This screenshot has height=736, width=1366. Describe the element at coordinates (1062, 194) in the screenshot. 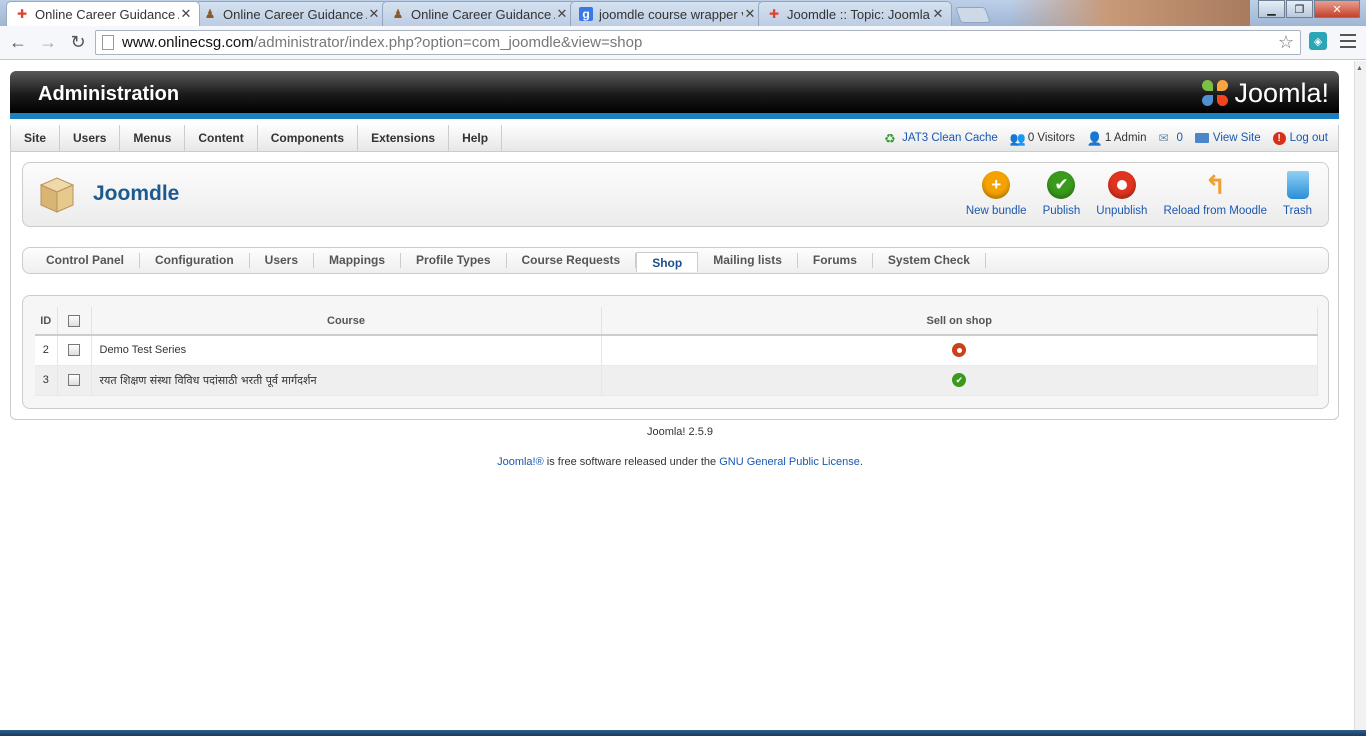

I see `publish-button: ✔ Publish` at that location.